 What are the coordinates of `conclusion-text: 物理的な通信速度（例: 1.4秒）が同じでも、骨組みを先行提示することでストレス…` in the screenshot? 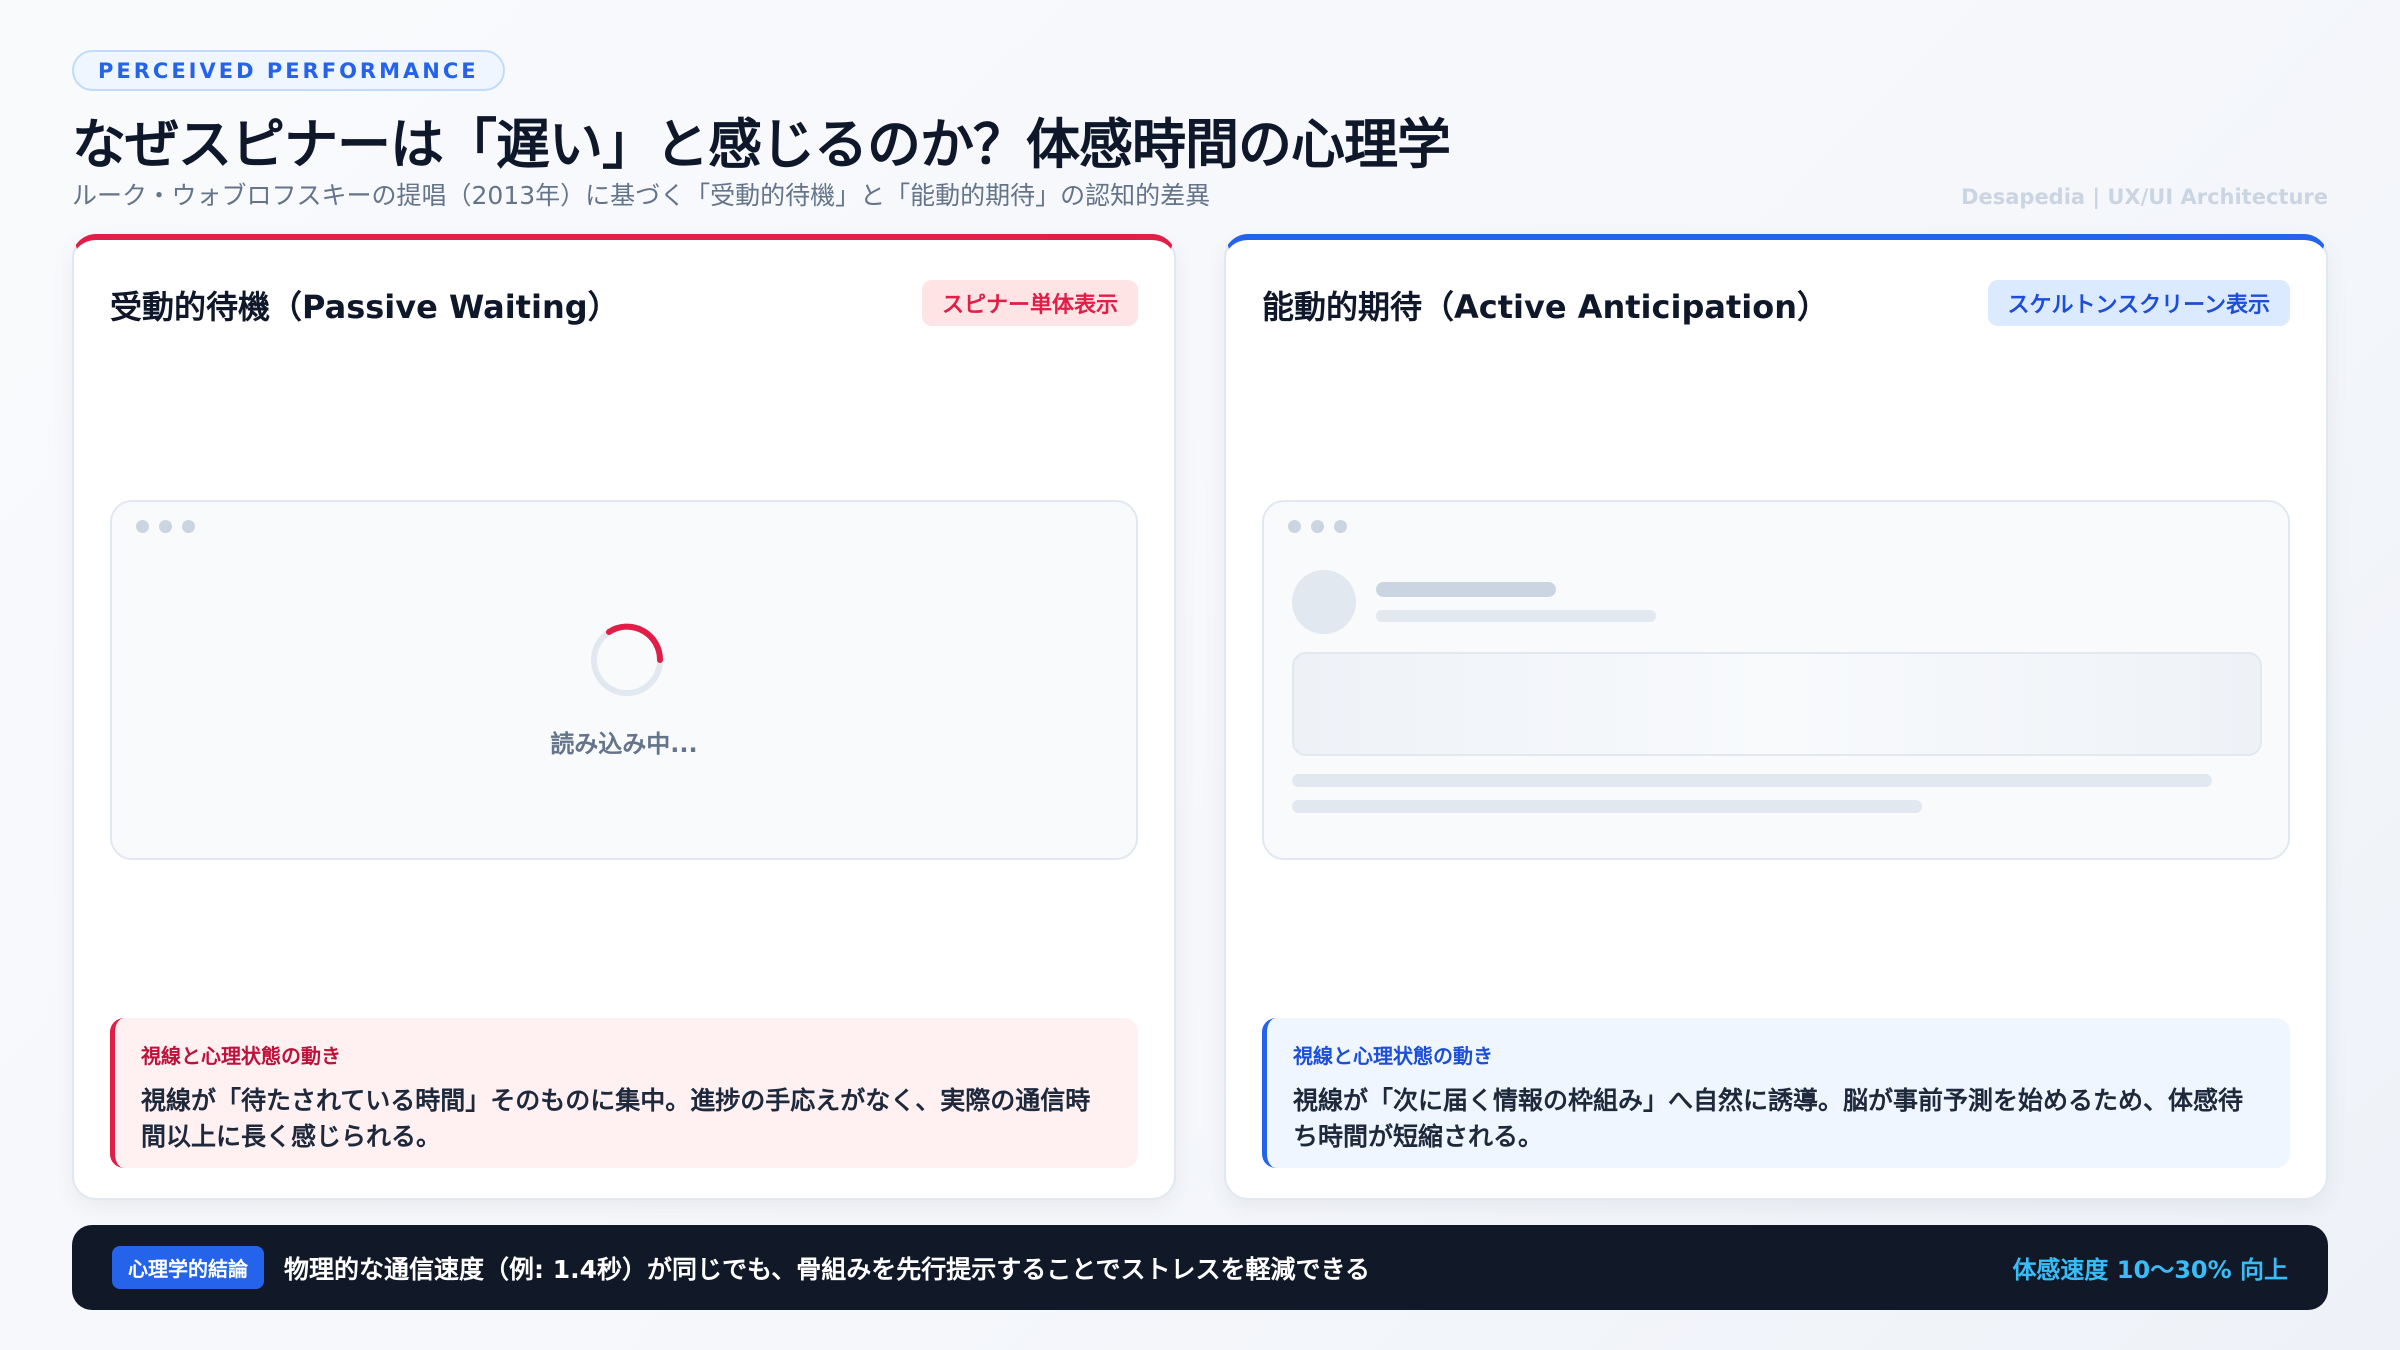 It's located at (827, 1269).